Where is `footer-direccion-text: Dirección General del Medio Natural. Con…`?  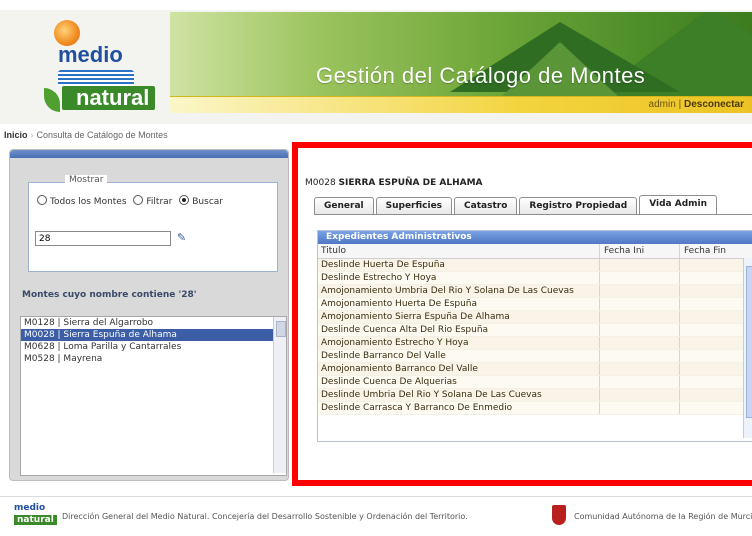
footer-direccion-text: Dirección General del Medio Natural. Con… is located at coordinates (265, 516).